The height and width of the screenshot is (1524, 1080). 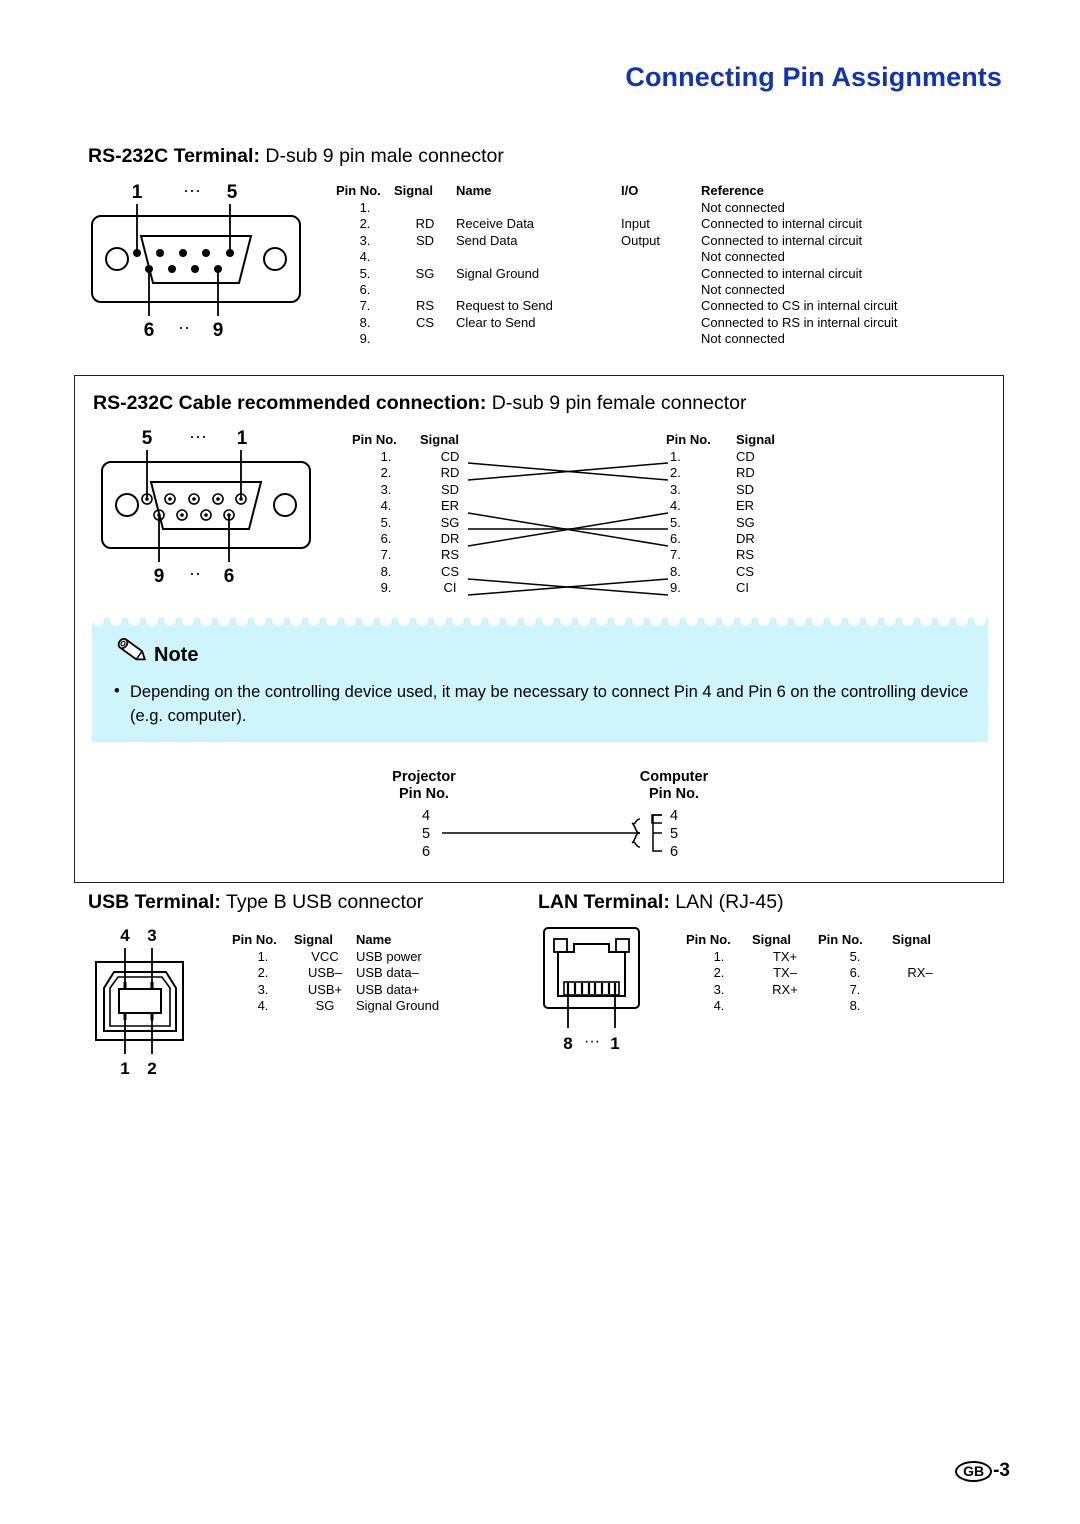 What do you see at coordinates (732, 190) in the screenshot?
I see `col-reference: Reference` at bounding box center [732, 190].